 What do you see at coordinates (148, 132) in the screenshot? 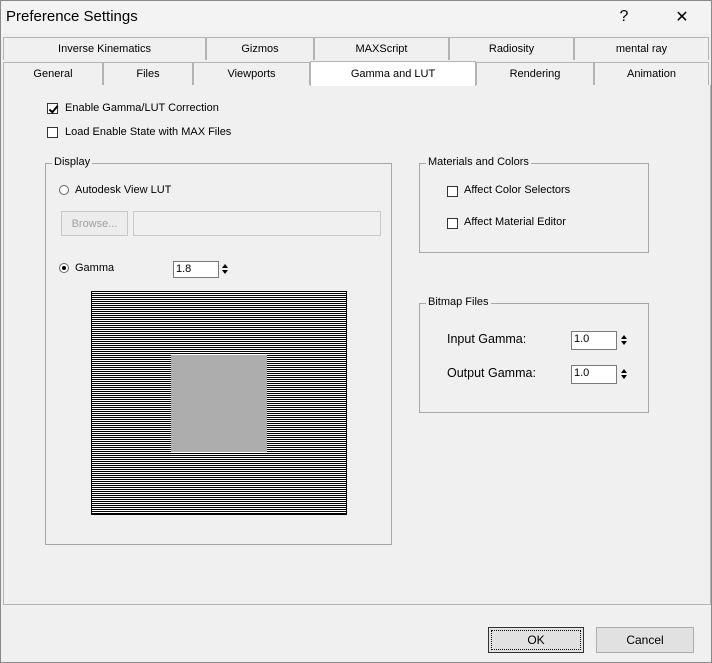
I see `load-state-label: Load Enable State with MAX Files` at bounding box center [148, 132].